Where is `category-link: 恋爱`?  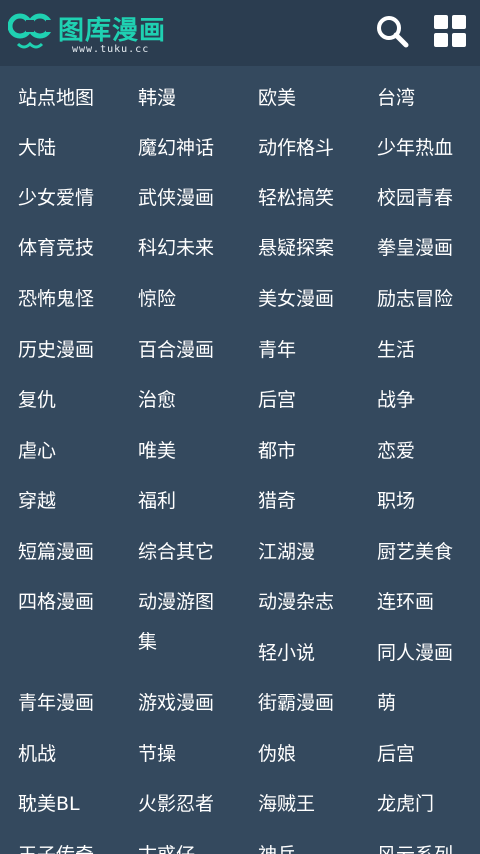
category-link: 恋爱 is located at coordinates (396, 451).